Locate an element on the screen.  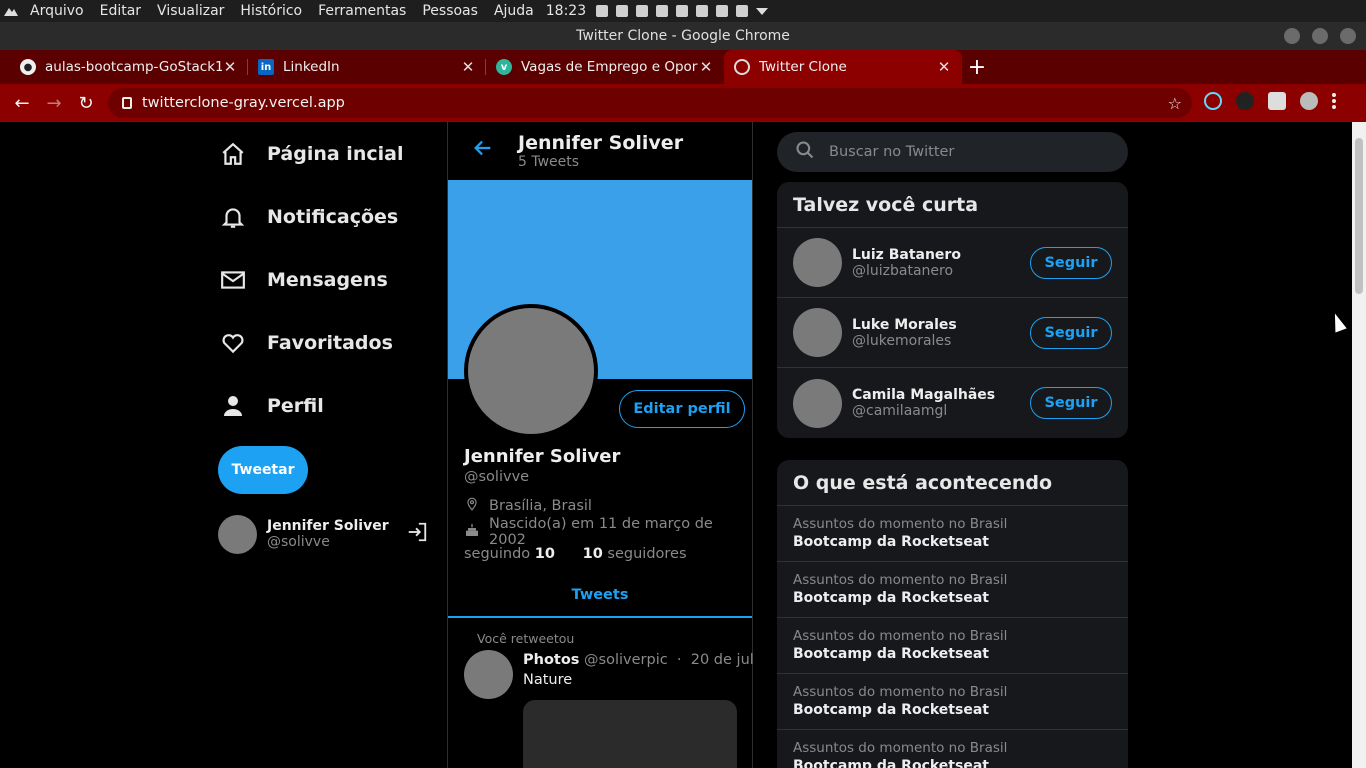
cake-icon is located at coordinates (472, 532).